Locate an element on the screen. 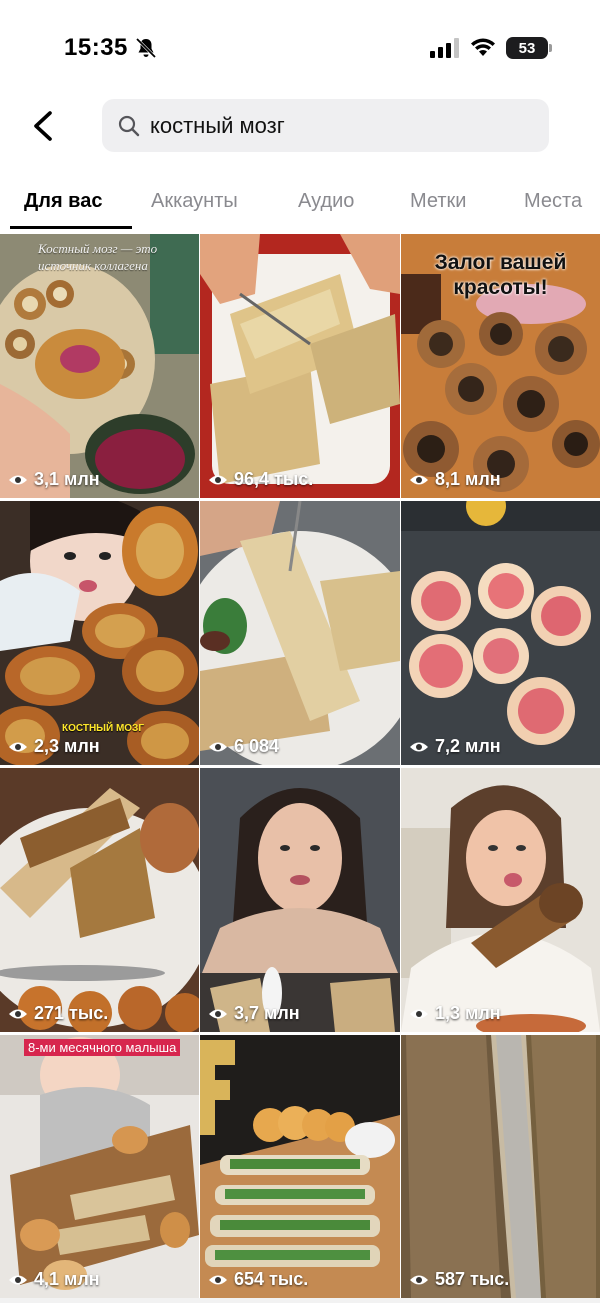 The width and height of the screenshot is (600, 1303). tab-for-you: Для вас is located at coordinates (63, 201).